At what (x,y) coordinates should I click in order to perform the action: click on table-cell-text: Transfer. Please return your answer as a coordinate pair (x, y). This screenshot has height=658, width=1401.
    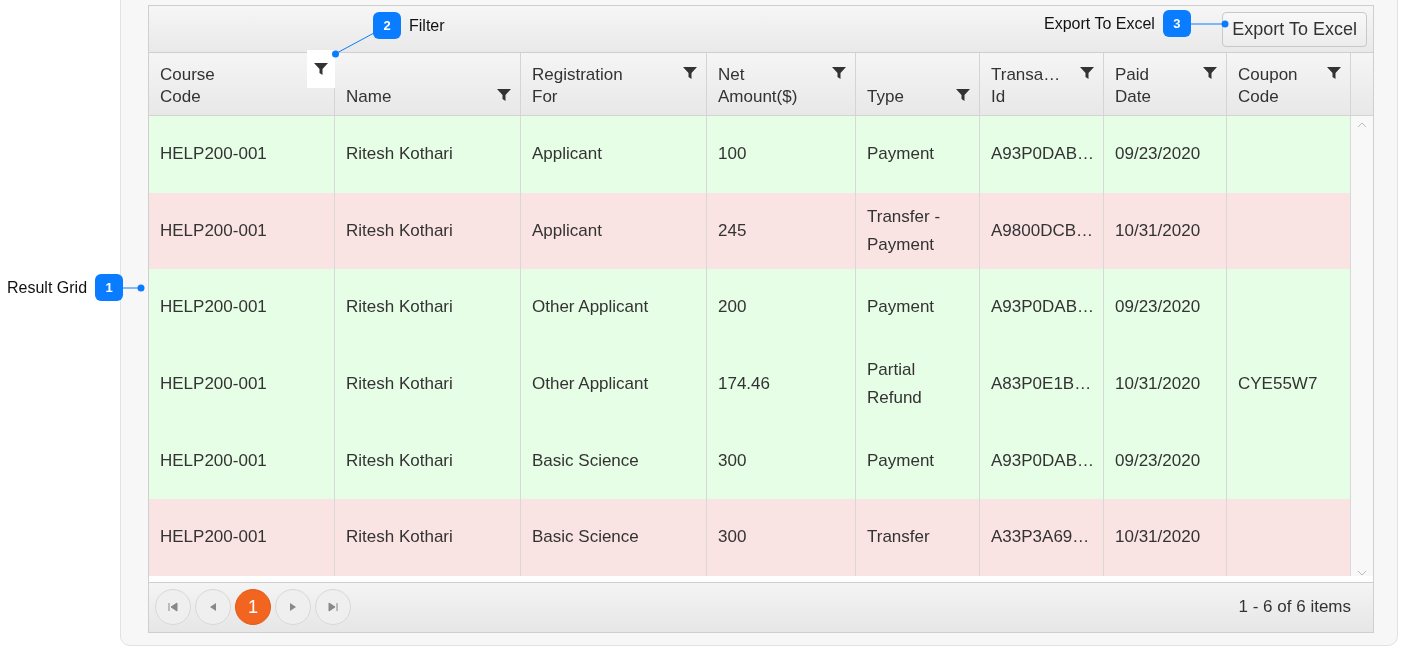
    Looking at the image, I should click on (898, 537).